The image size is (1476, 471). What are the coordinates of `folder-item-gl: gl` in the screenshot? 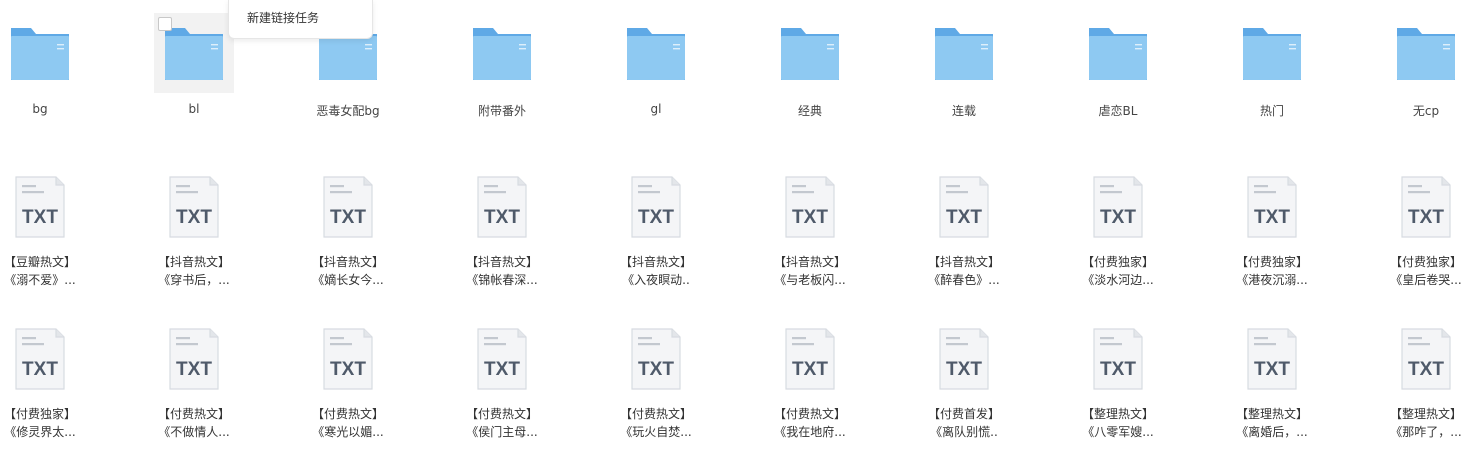 It's located at (656, 65).